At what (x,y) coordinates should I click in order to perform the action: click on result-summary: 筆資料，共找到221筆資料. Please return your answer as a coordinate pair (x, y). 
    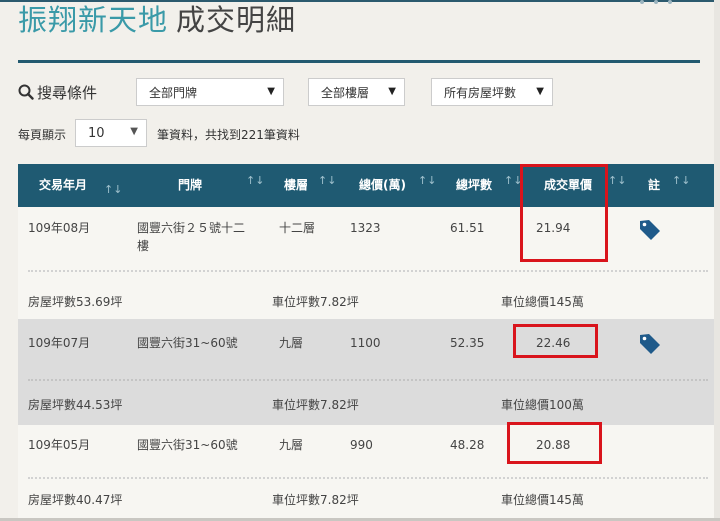
    Looking at the image, I should click on (228, 135).